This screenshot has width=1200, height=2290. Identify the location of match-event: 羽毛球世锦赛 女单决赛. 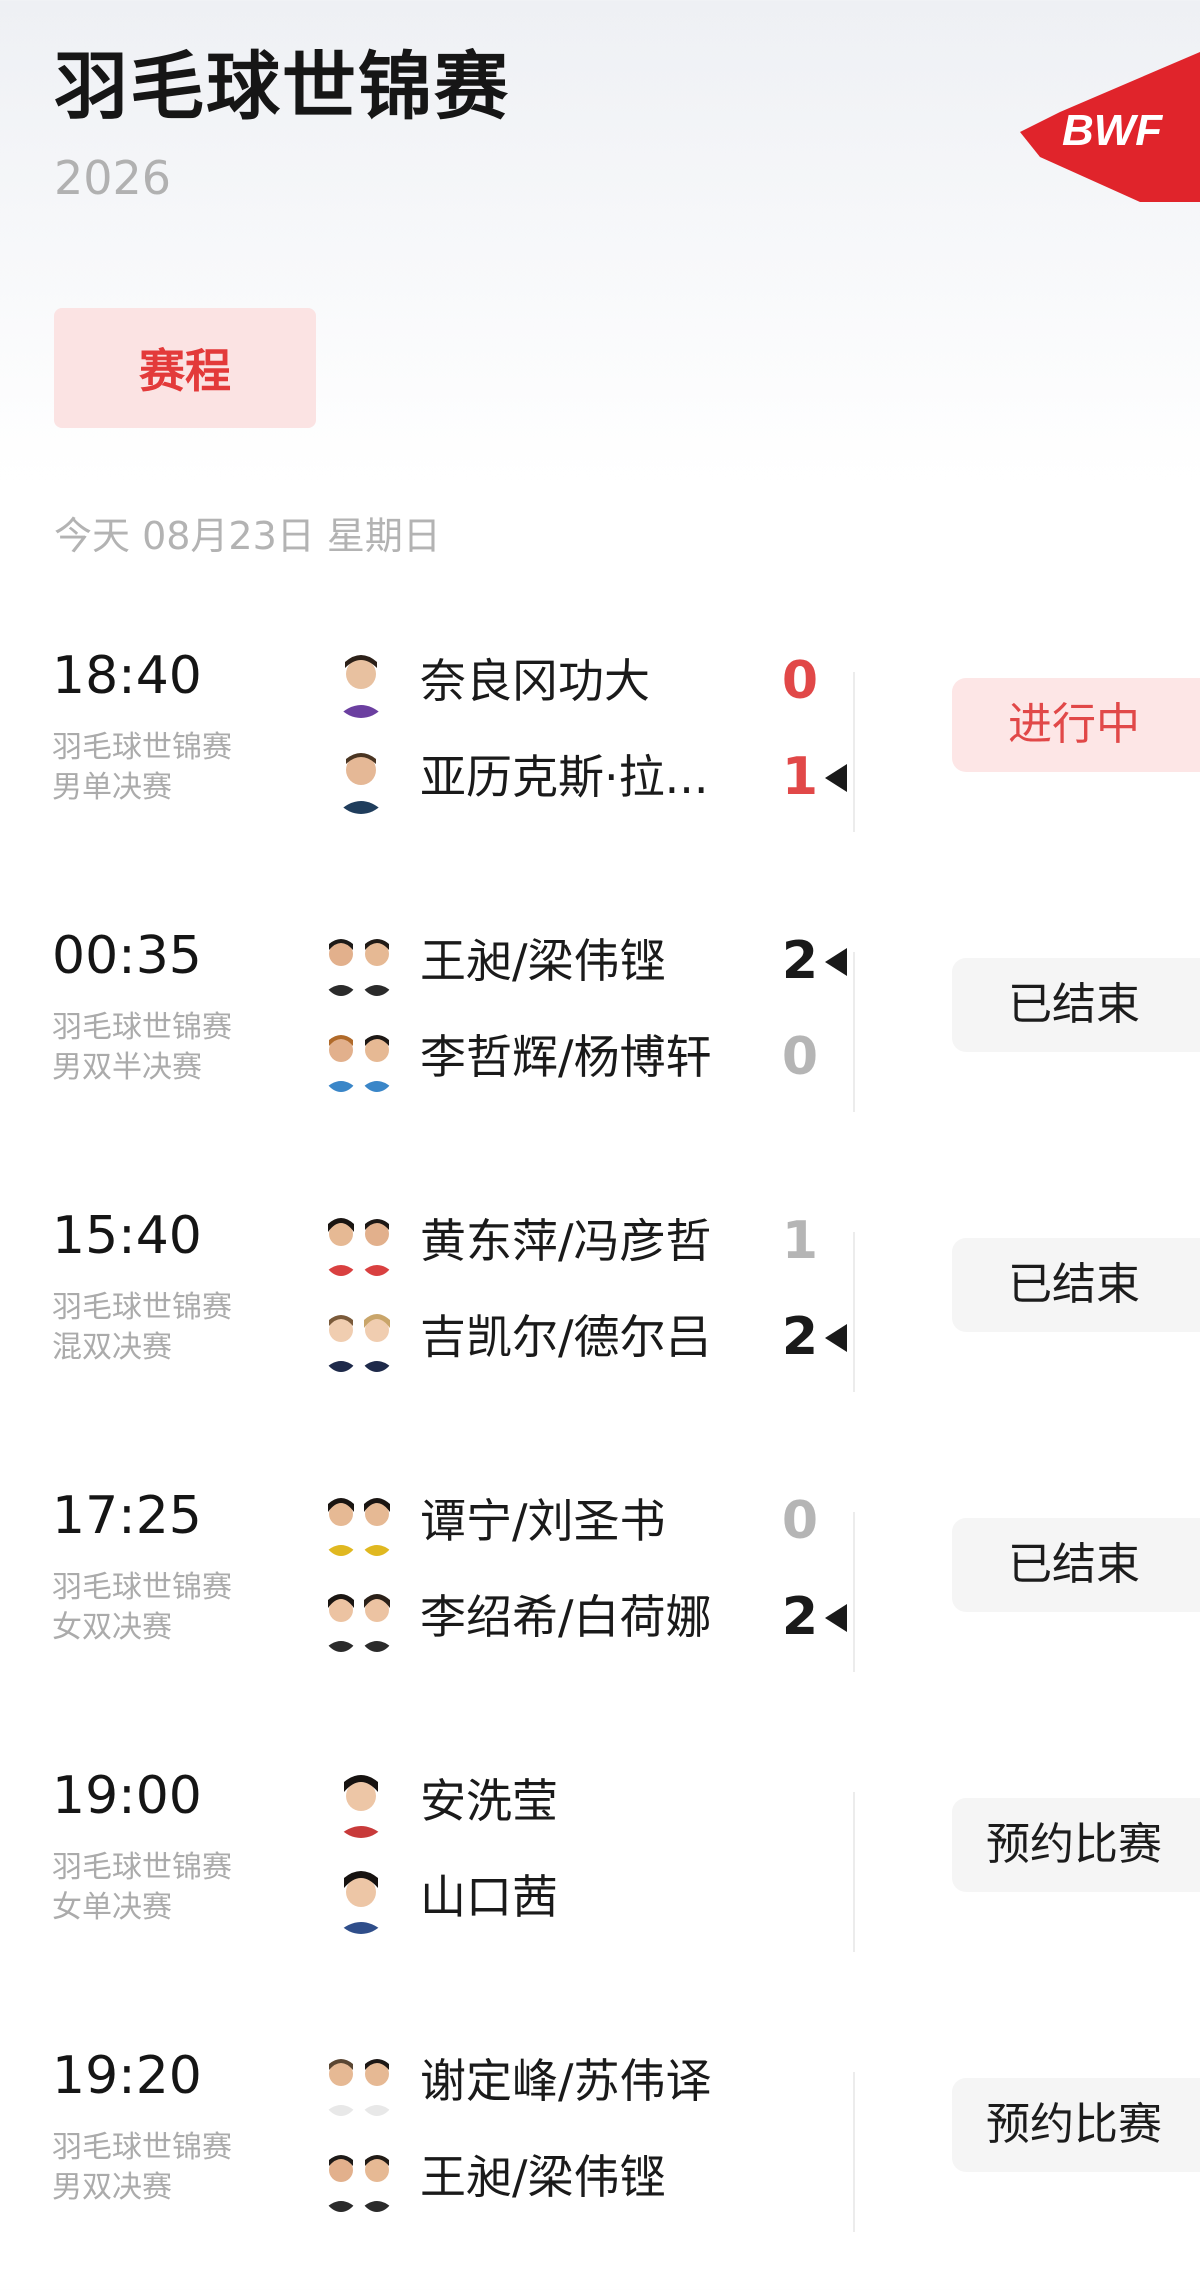
(162, 1888).